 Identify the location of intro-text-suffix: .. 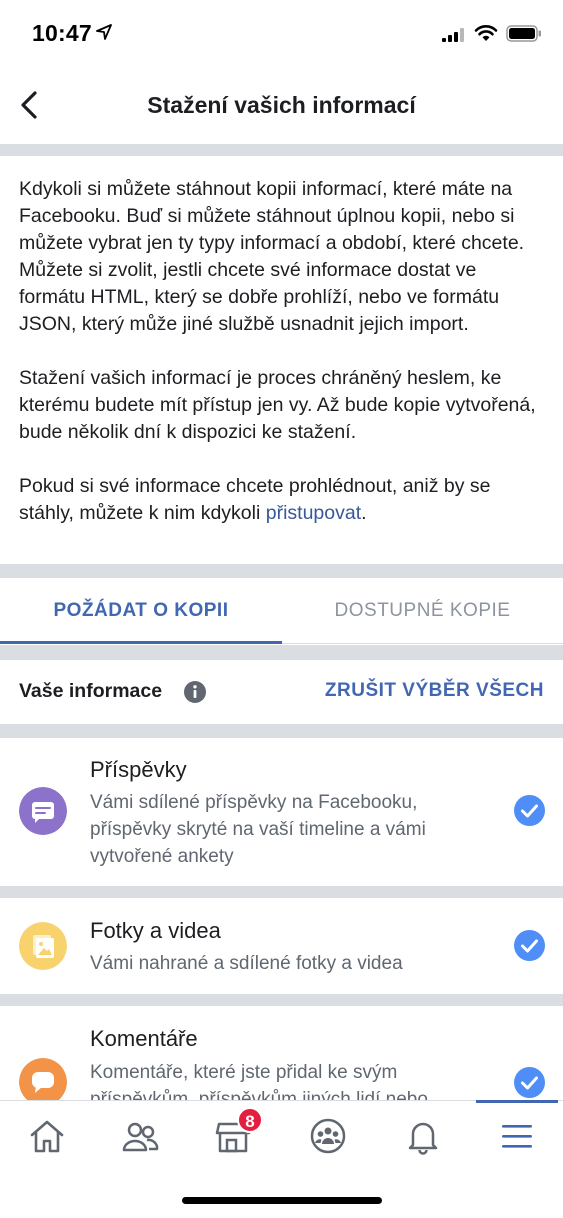
(364, 513).